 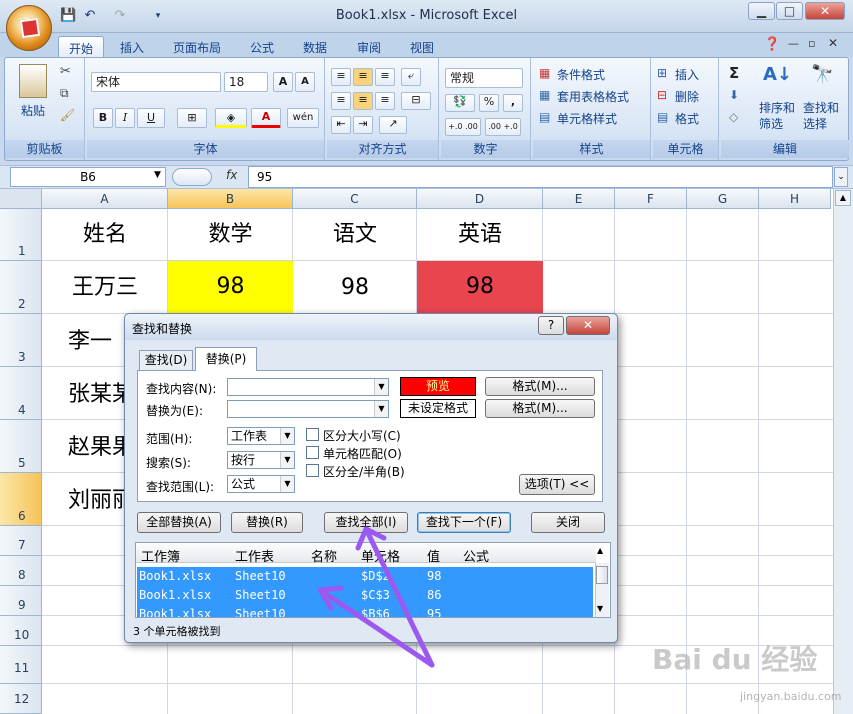 What do you see at coordinates (341, 101) in the screenshot?
I see `align-left-icon: ≡` at bounding box center [341, 101].